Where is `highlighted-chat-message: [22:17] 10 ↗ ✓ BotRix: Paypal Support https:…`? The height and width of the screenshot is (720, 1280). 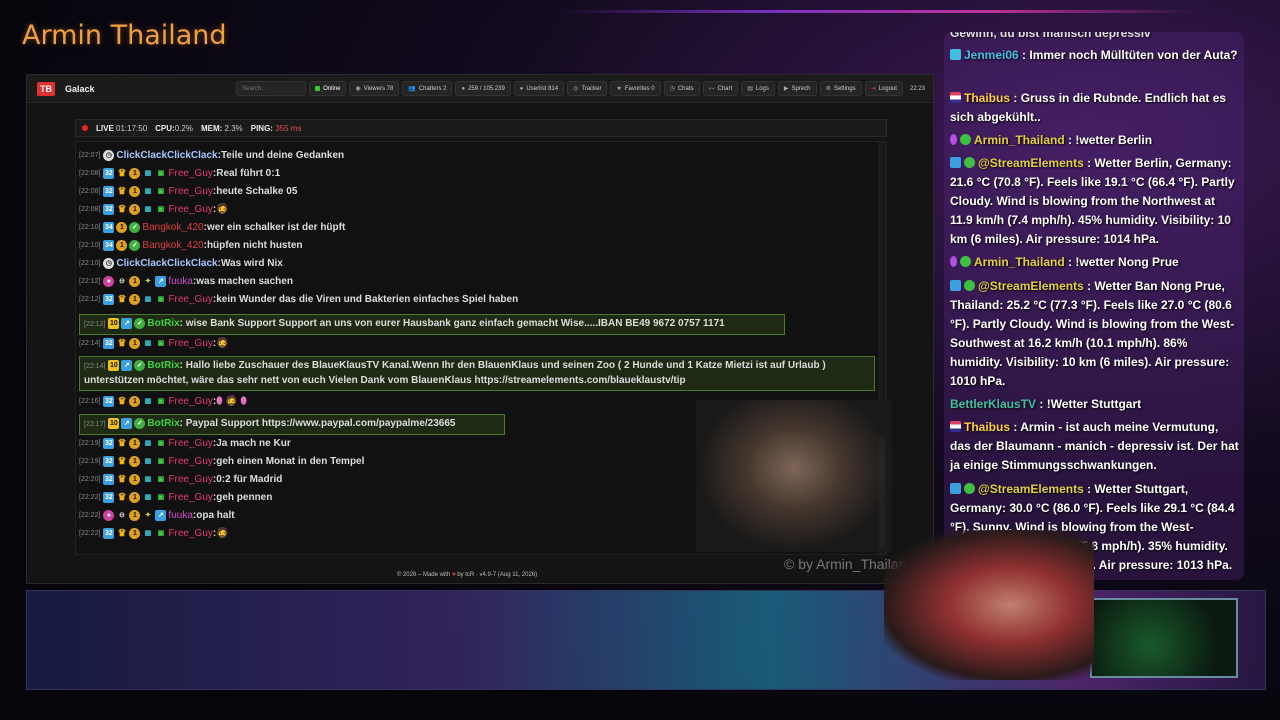
highlighted-chat-message: [22:17] 10 ↗ ✓ BotRix: Paypal Support https:… is located at coordinates (292, 424).